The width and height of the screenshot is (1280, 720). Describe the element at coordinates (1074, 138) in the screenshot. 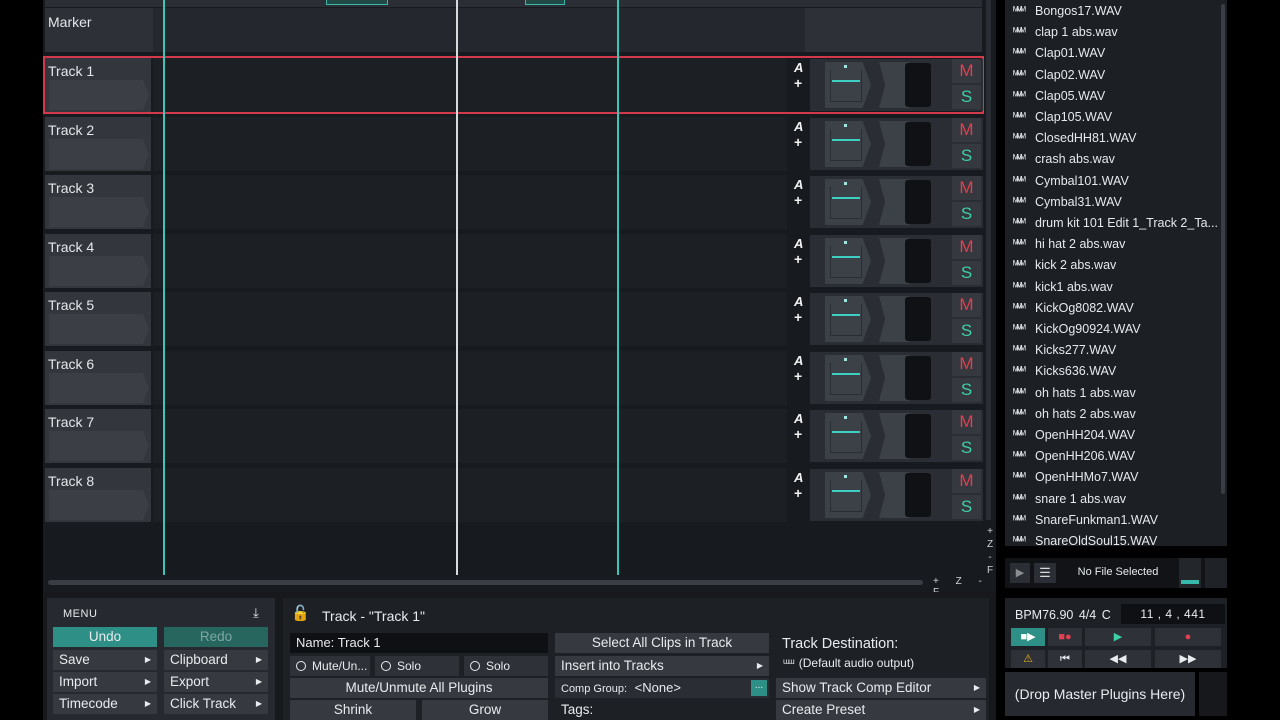

I see `list-item: ᴹᴹᴹ ClosedHH81.WAV` at that location.